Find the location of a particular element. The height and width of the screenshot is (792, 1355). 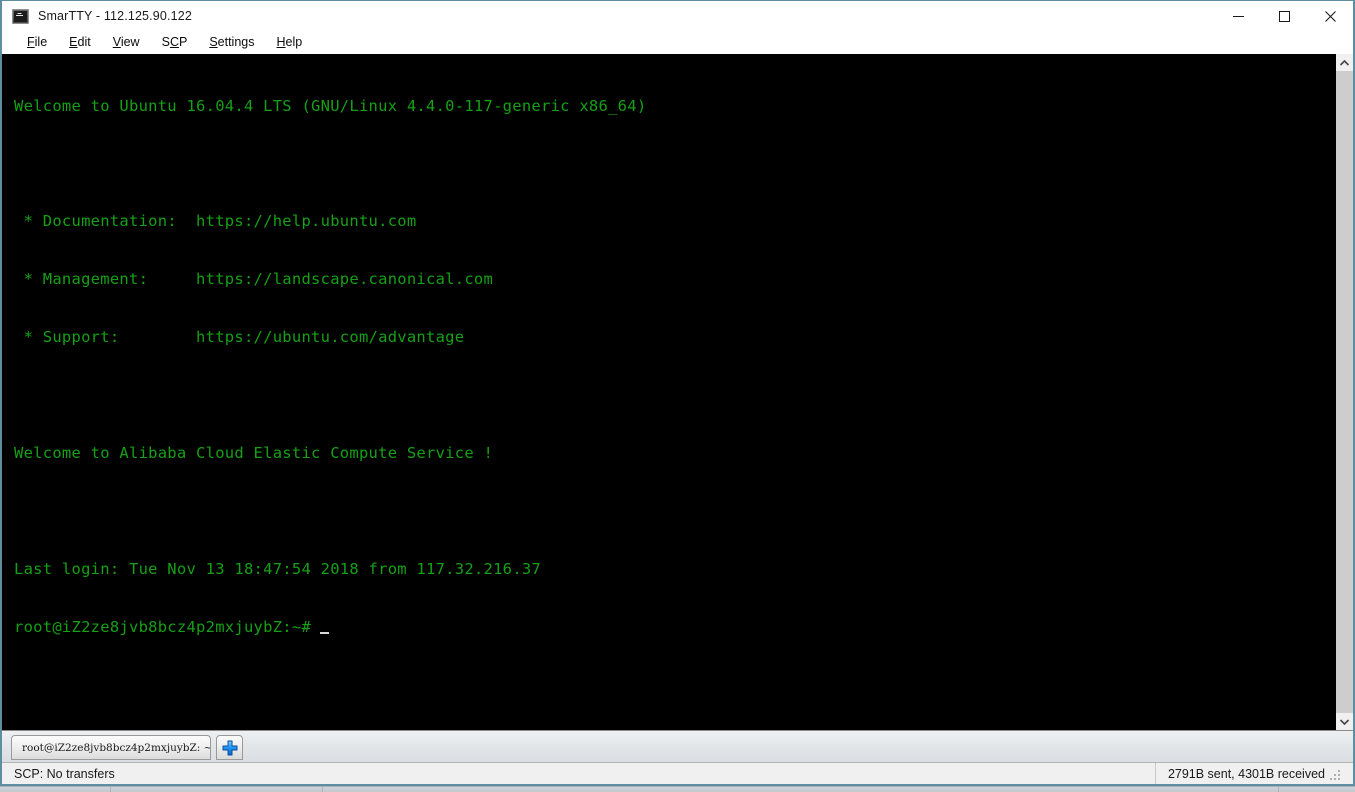

menu-settings: Settings is located at coordinates (231, 42).